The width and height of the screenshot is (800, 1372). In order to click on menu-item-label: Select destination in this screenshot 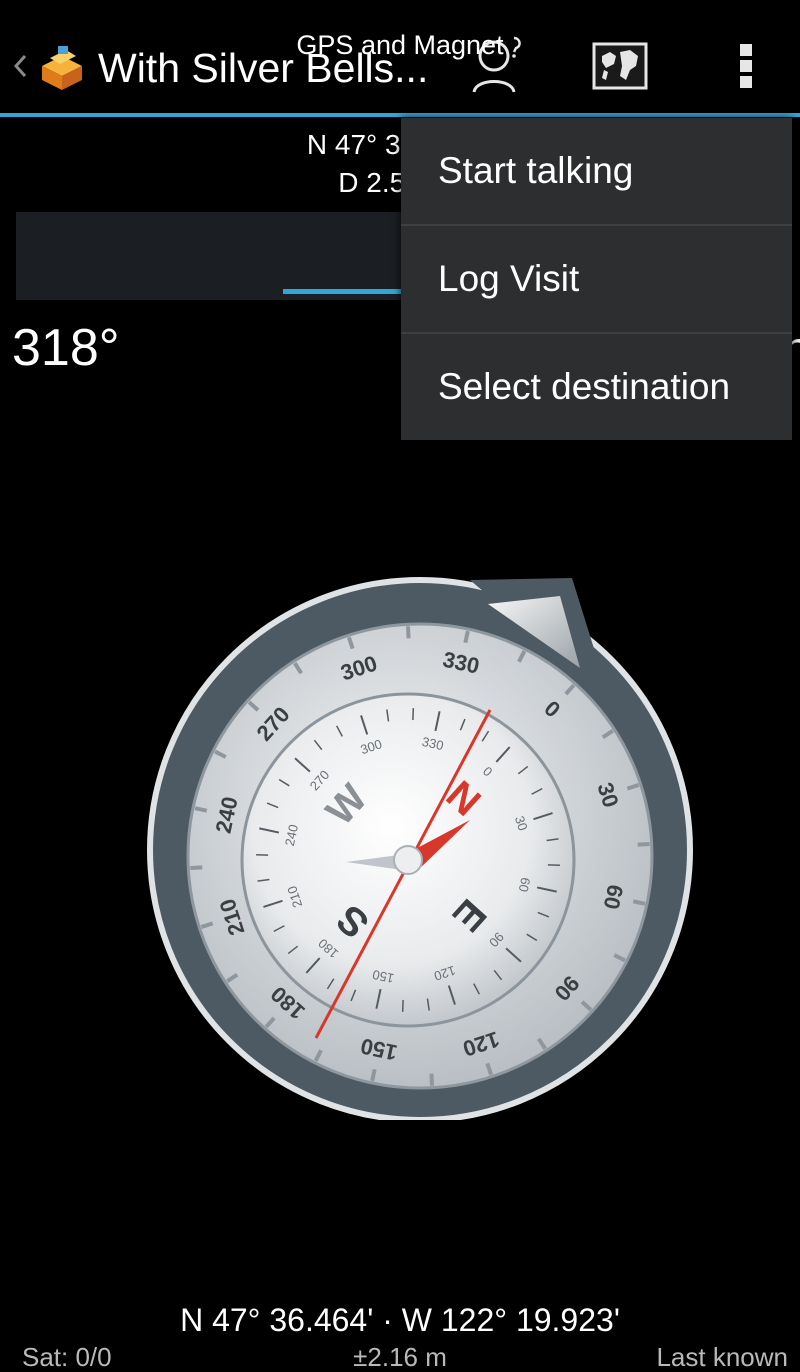, I will do `click(584, 386)`.